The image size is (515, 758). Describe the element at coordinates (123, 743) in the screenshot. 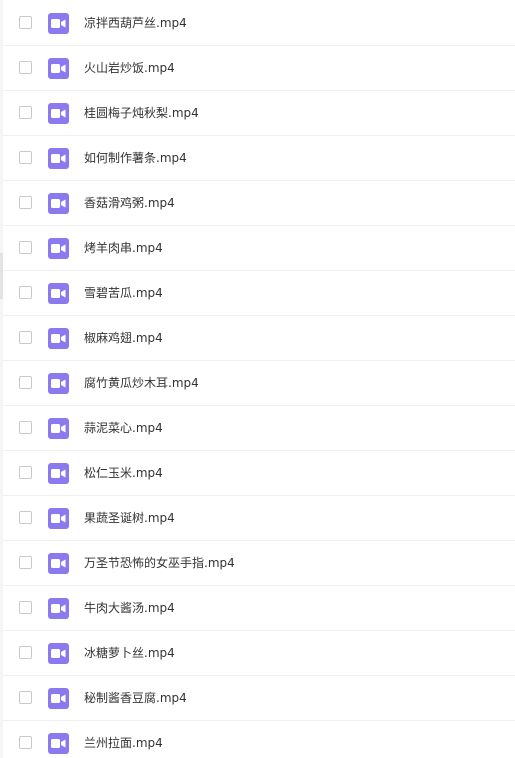

I see `file-name: 兰州拉面.mp4` at that location.